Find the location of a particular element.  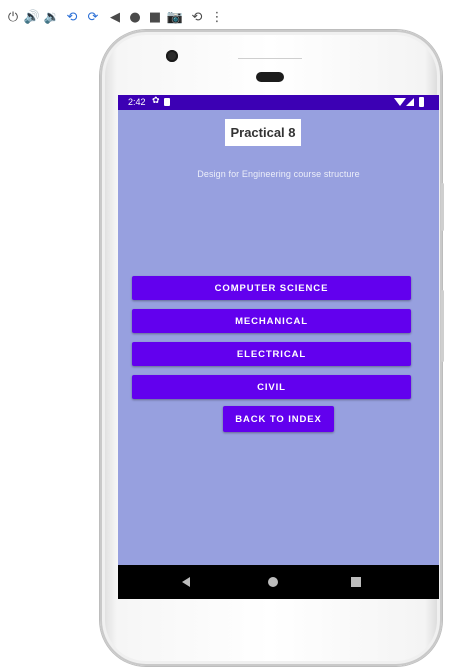

mechanical-button: MECHANICAL is located at coordinates (271, 321).